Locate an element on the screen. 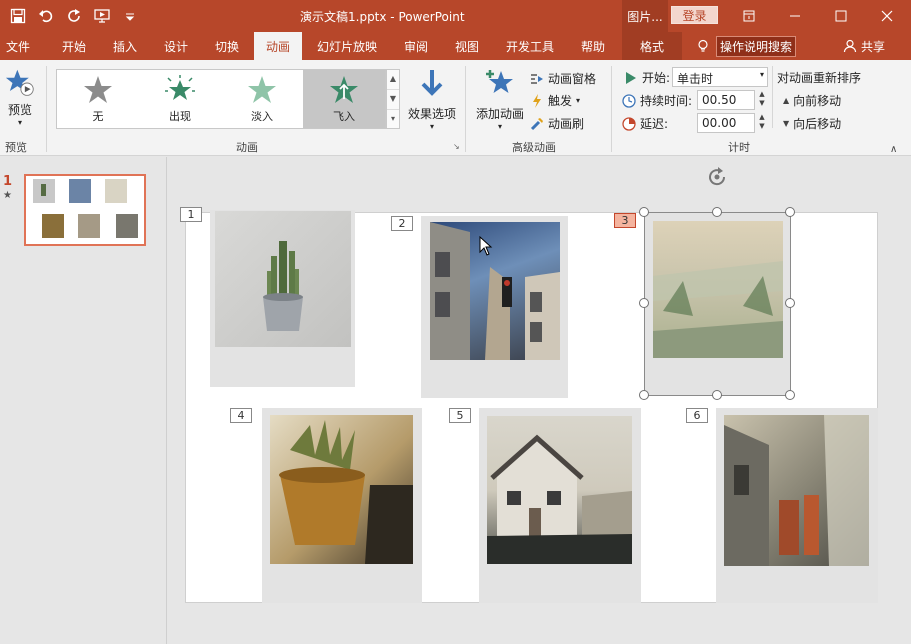  duration-input: 00.50 is located at coordinates (726, 100).